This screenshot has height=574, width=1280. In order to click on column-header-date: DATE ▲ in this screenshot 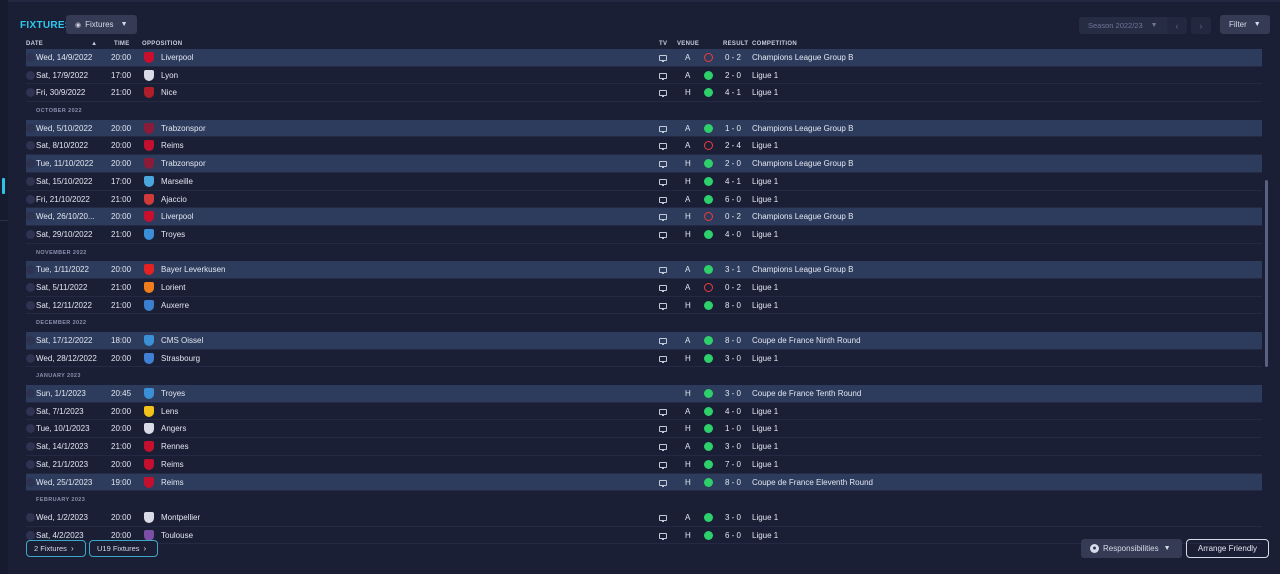, I will do `click(61, 44)`.